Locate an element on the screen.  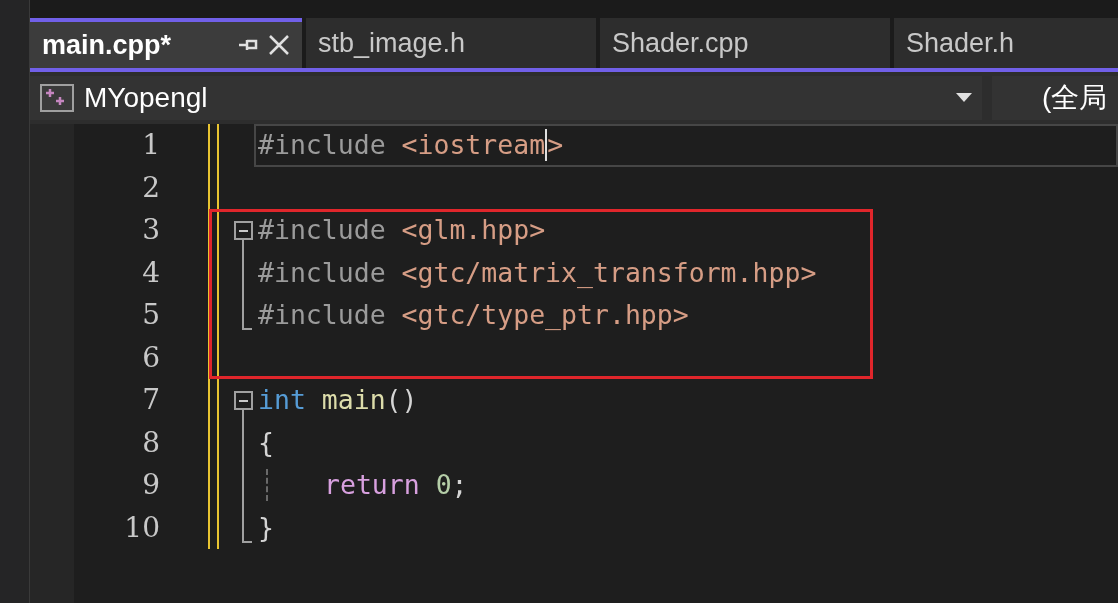
line-number: 5 is located at coordinates (151, 315).